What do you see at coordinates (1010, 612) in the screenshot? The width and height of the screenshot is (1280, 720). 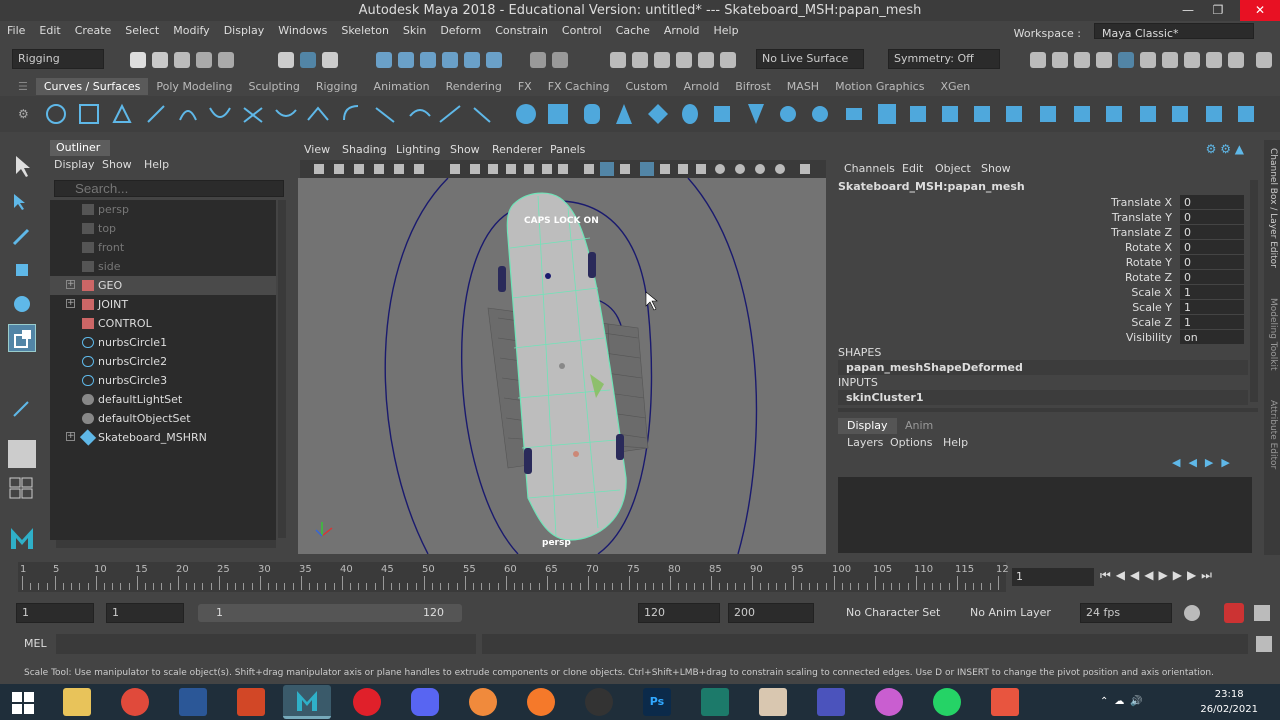 I see `anim-layer-dropdown: No Anim Layer` at bounding box center [1010, 612].